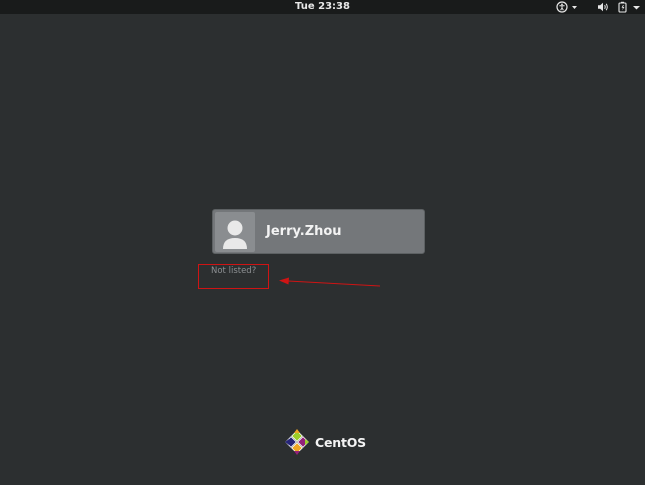 The image size is (645, 485). I want to click on brand-name: CentOS, so click(340, 442).